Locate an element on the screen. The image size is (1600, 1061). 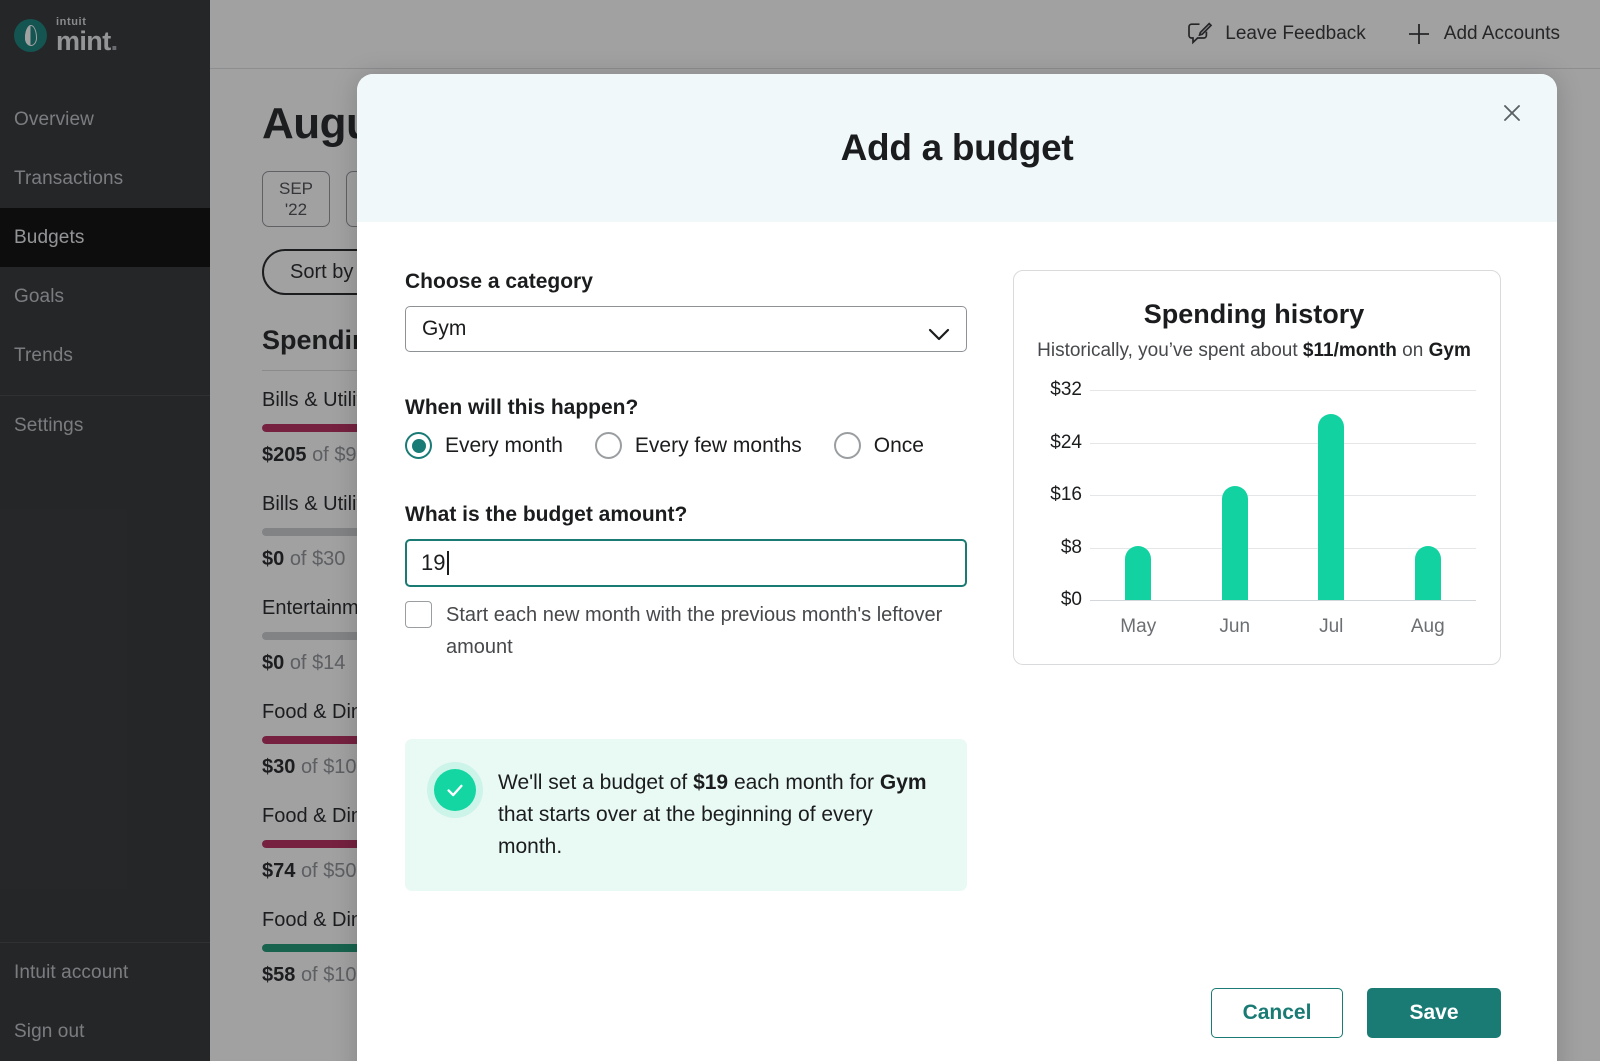
budget-amount-input: 19 is located at coordinates (686, 563).